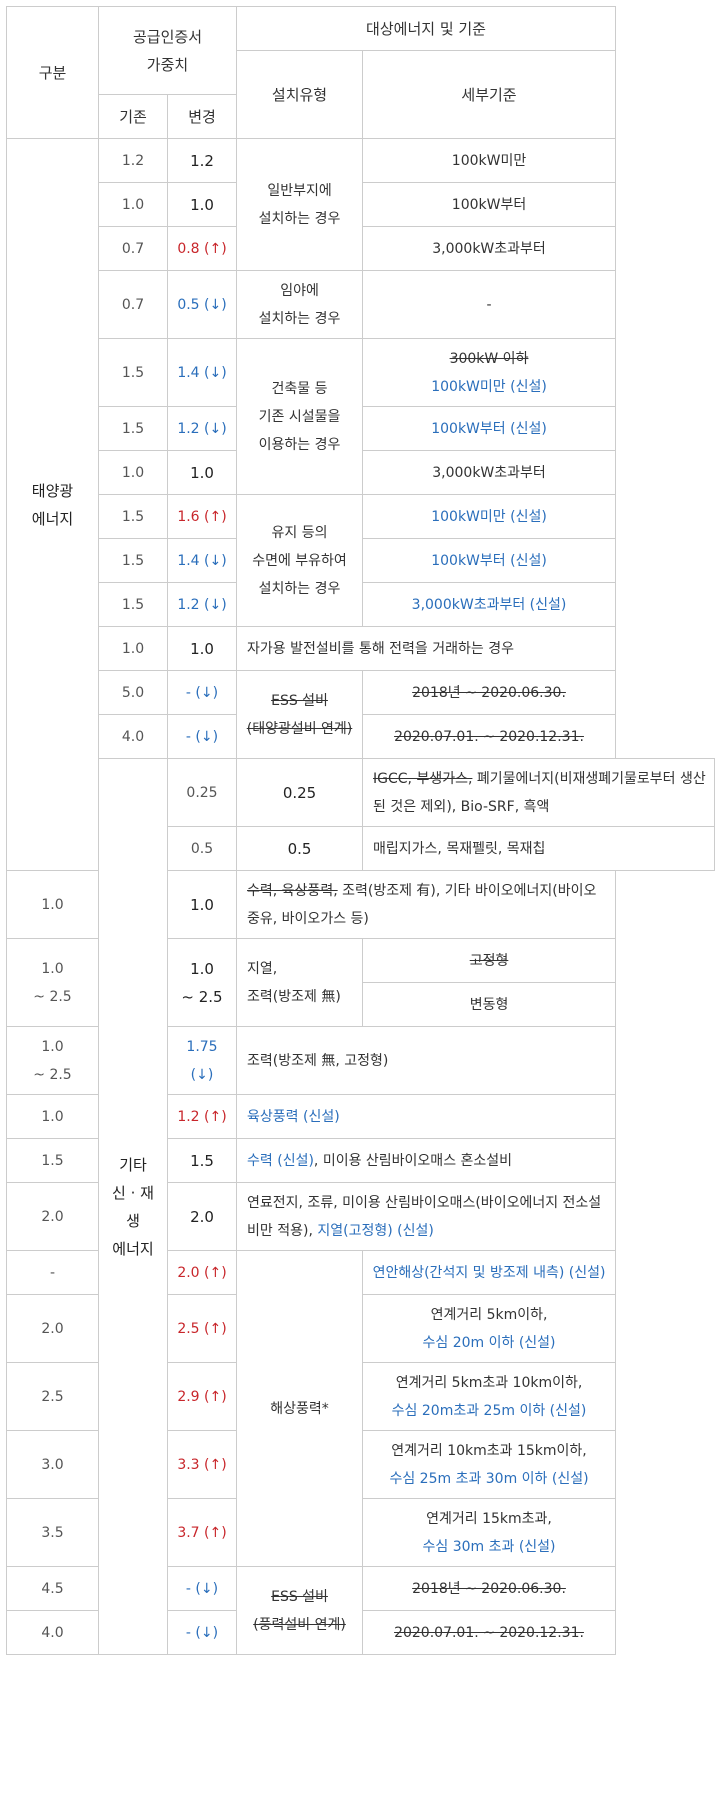 The image size is (721, 1807). Describe the element at coordinates (133, 692) in the screenshot. I see `old-weight: 5.0` at that location.